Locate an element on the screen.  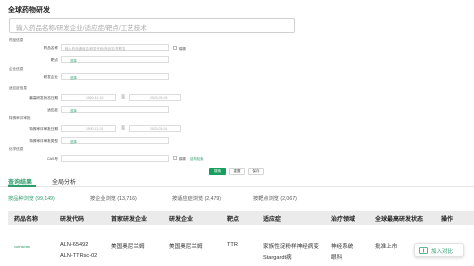
indication-field: 选择 is located at coordinates (115, 109).